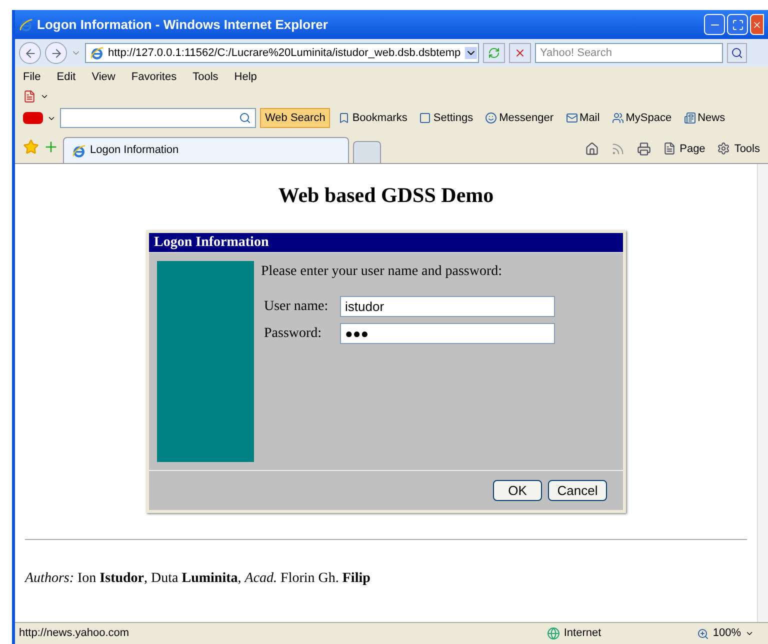 This screenshot has height=644, width=768. I want to click on minimize-button, so click(714, 24).